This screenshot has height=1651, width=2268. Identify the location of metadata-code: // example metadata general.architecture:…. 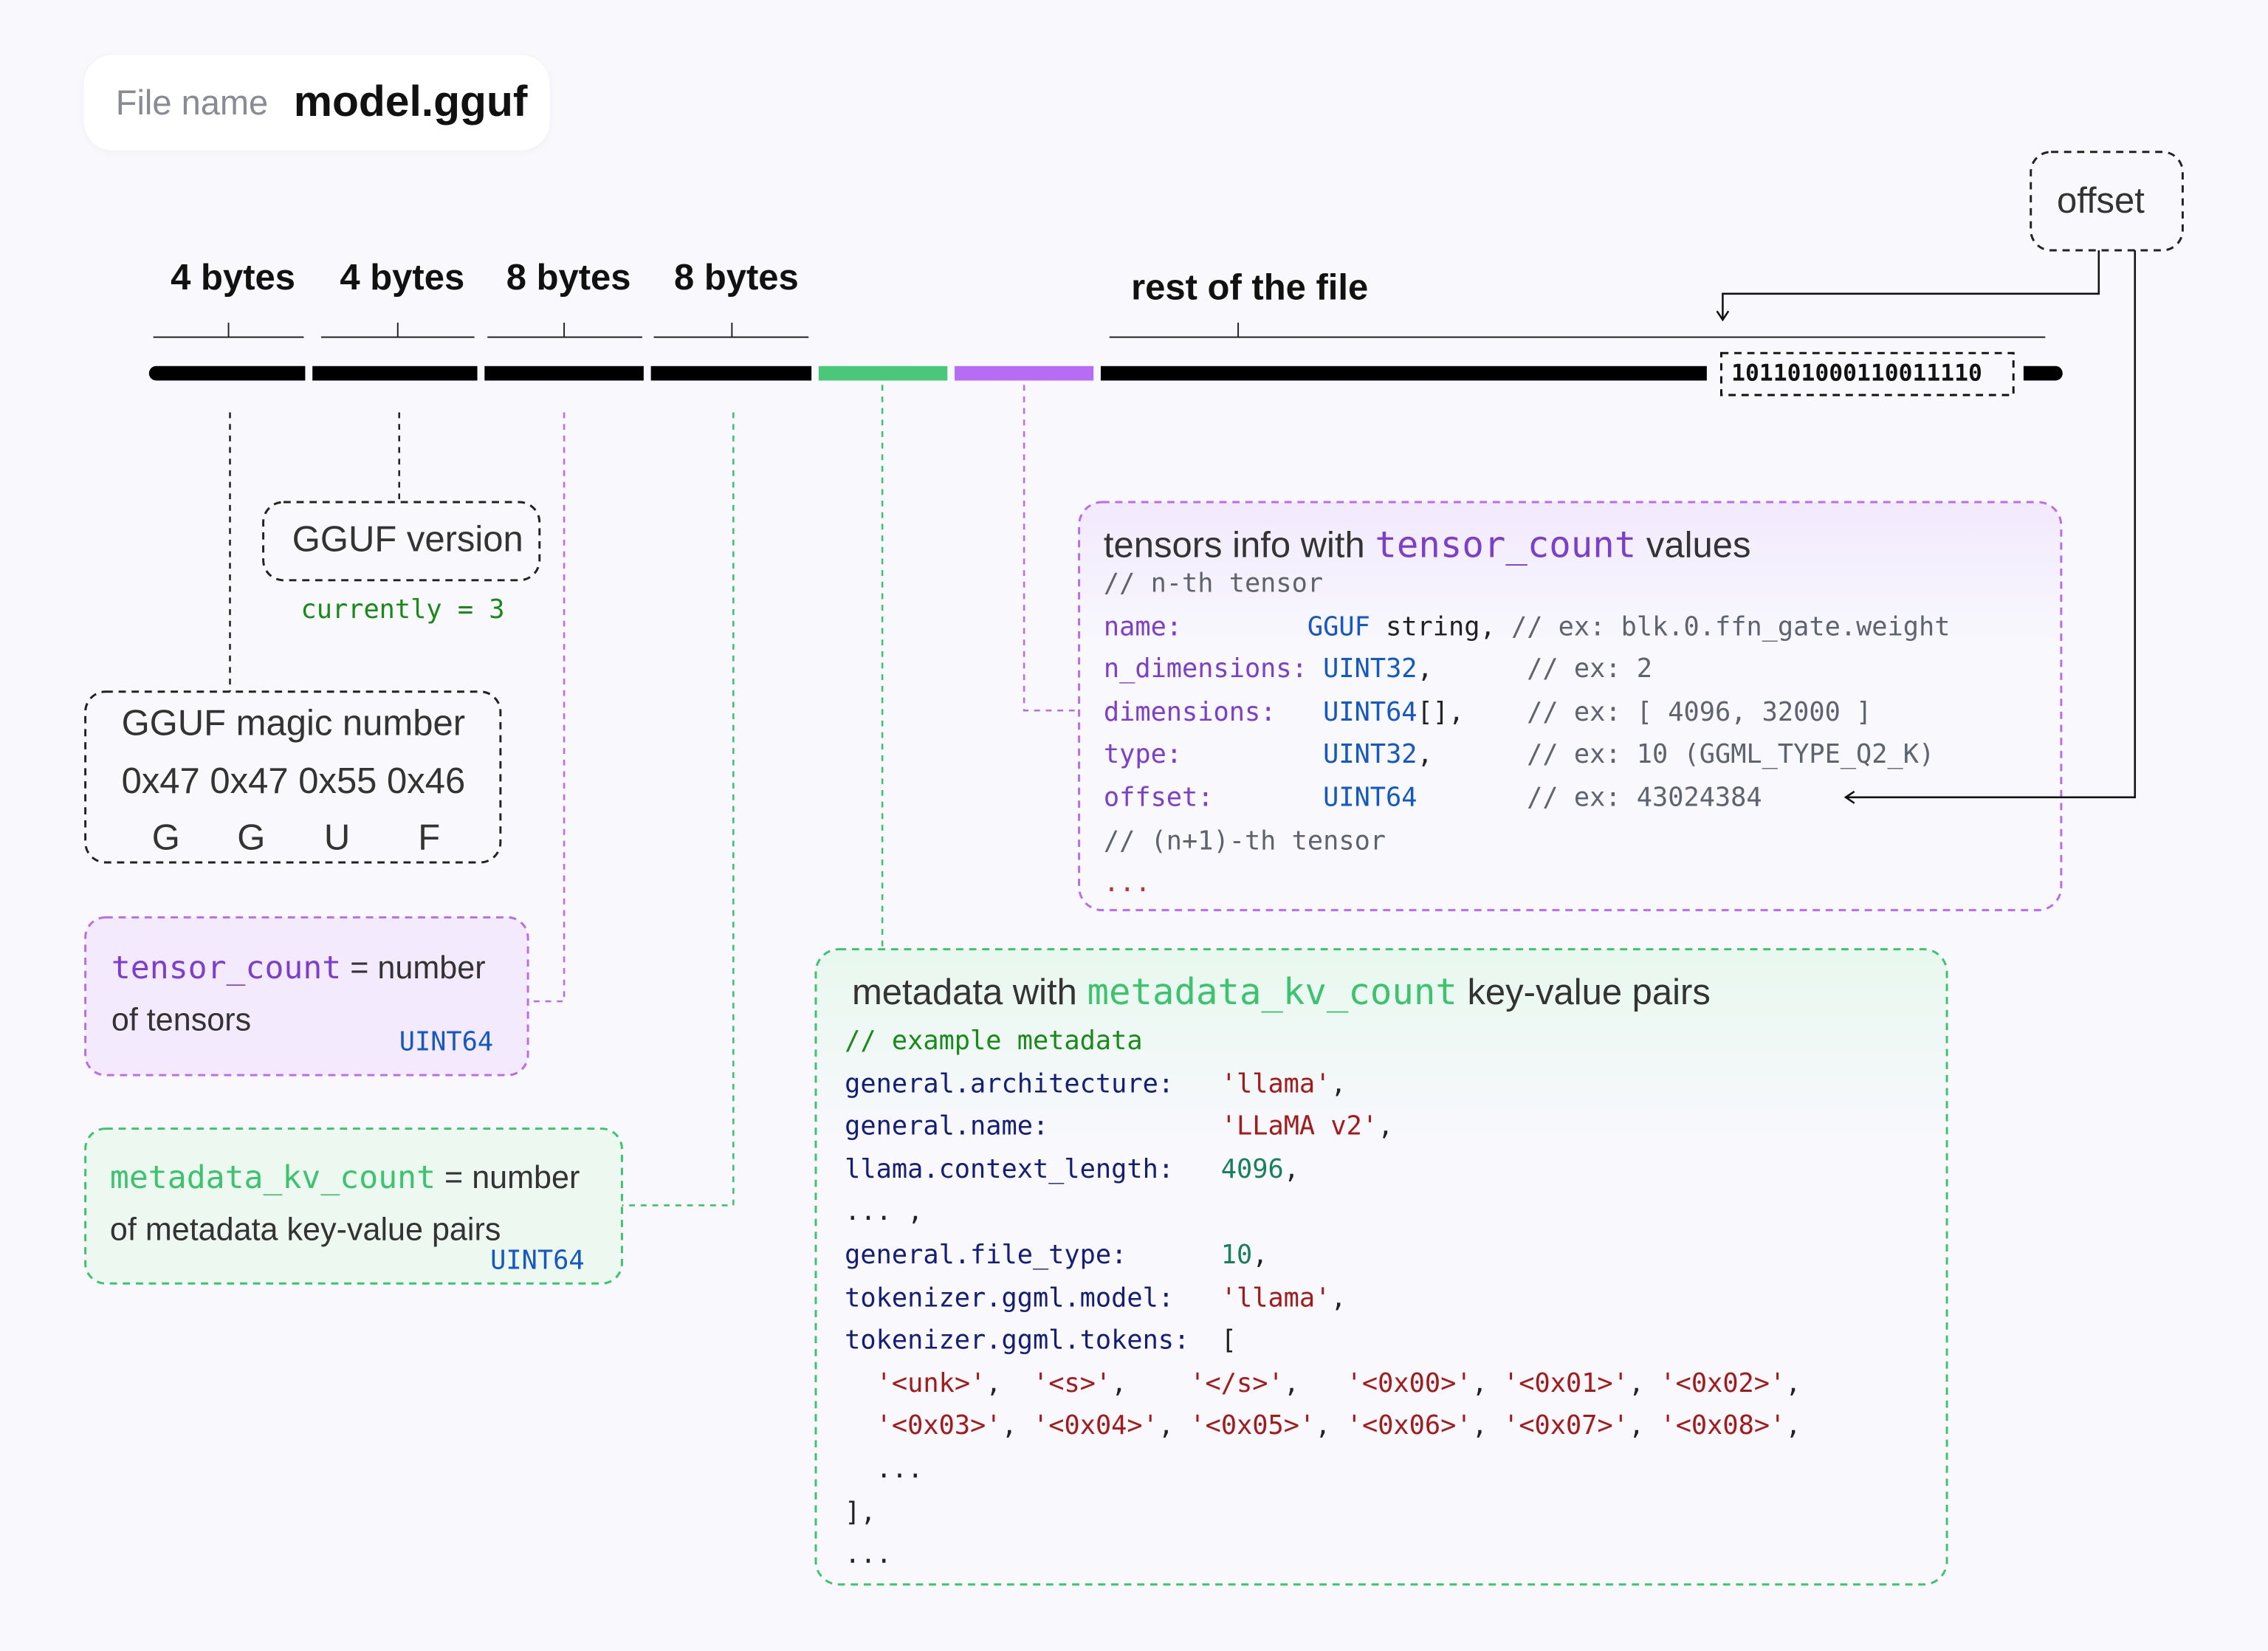
(1323, 1298).